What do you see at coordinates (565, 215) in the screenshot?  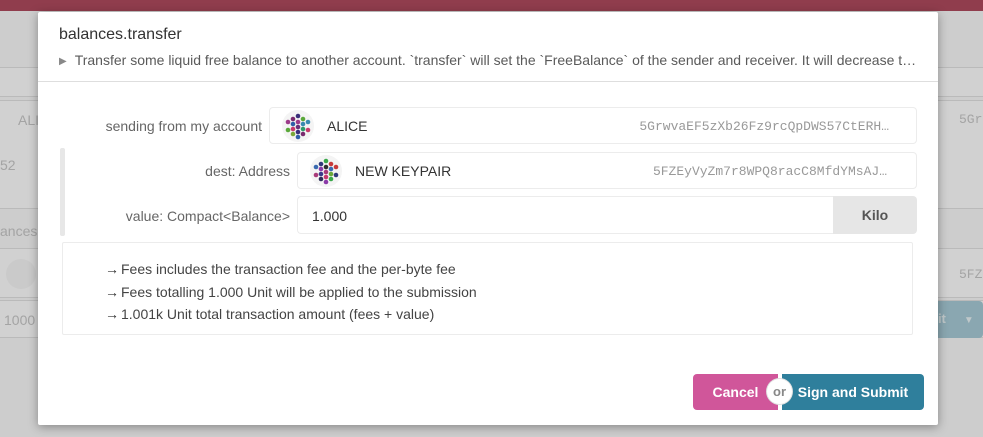 I see `value-input: 1.000` at bounding box center [565, 215].